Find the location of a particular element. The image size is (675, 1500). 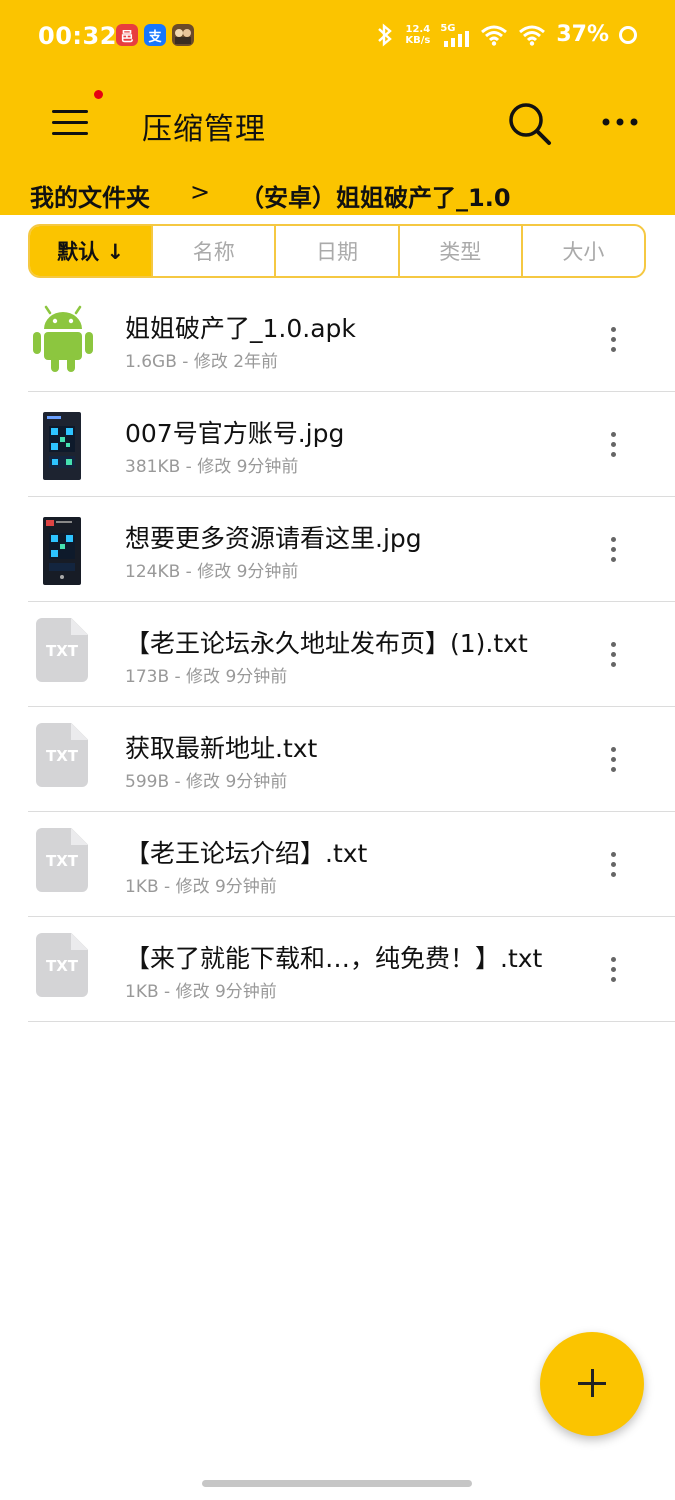

breadcrumb-current: （安卓）姐姐破产了_1.0 is located at coordinates (375, 195).